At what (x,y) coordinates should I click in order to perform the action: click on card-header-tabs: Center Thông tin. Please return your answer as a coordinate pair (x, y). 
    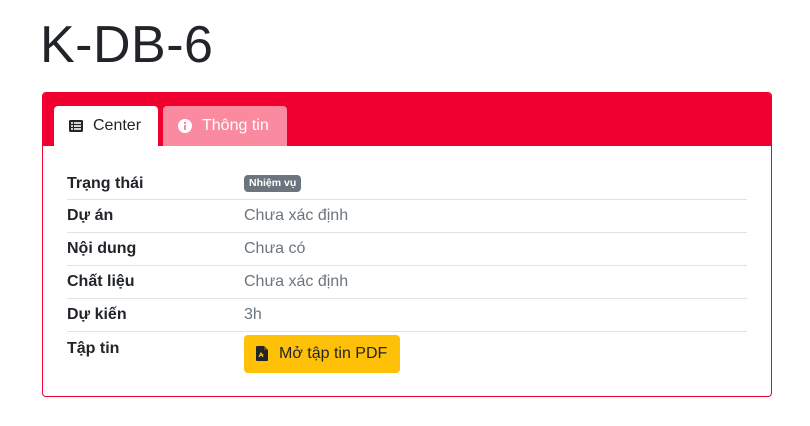
    Looking at the image, I should click on (407, 119).